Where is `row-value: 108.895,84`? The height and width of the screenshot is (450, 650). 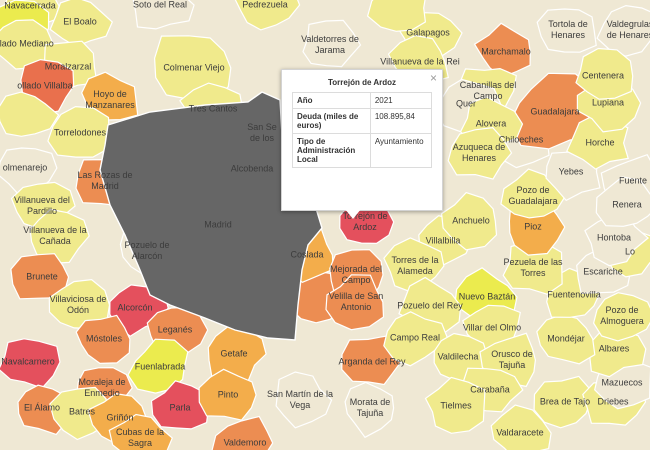
row-value: 108.895,84 is located at coordinates (401, 121).